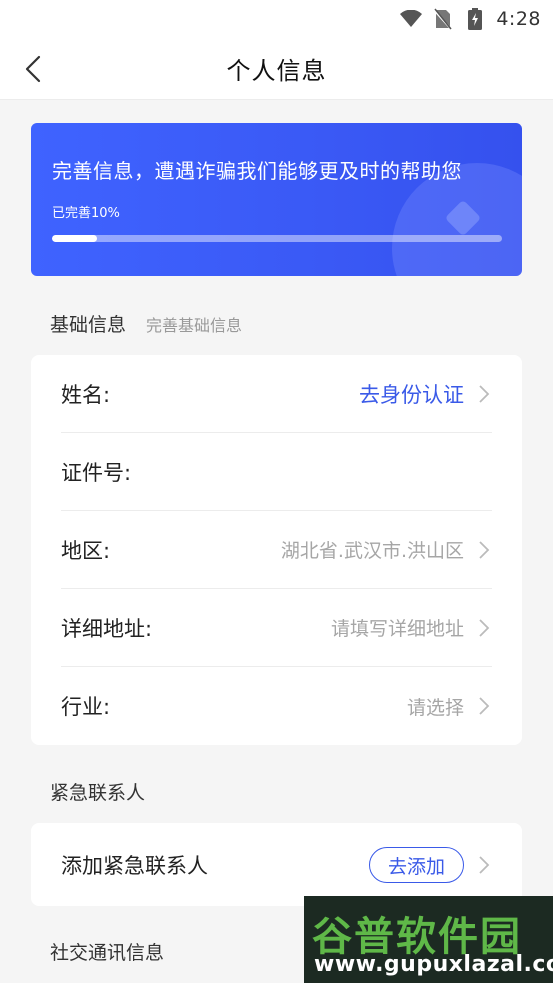  I want to click on row-industry: 行业: 请选择, so click(276, 706).